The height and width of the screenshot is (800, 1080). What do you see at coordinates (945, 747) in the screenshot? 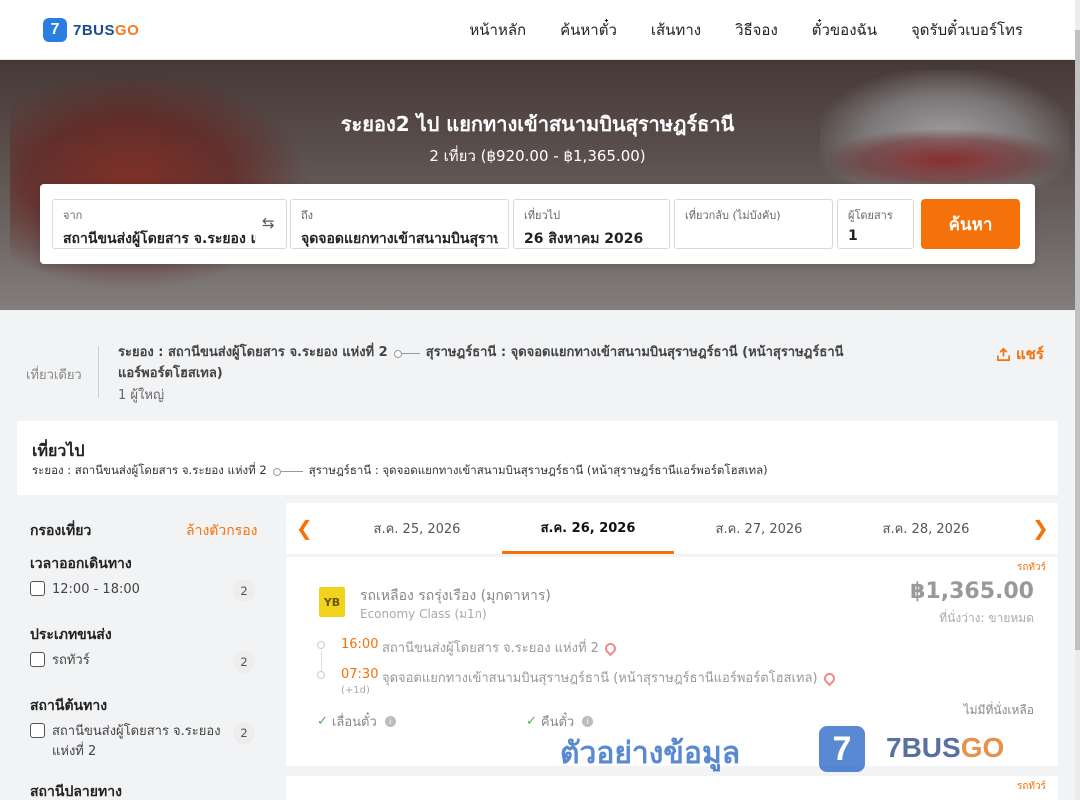
I see `watermark-brand: 7BUSGO` at bounding box center [945, 747].